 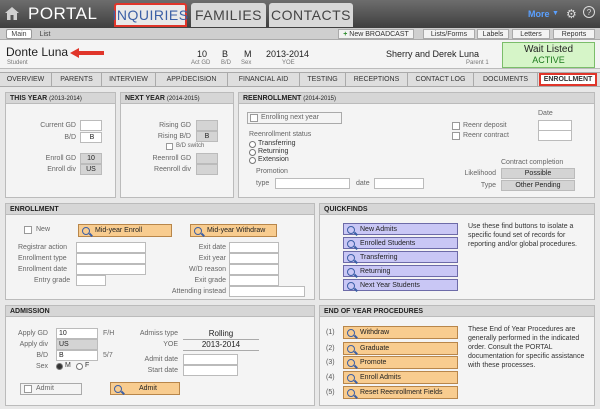 What do you see at coordinates (160, 311) in the screenshot?
I see `admission-header: ADMISSION` at bounding box center [160, 311].